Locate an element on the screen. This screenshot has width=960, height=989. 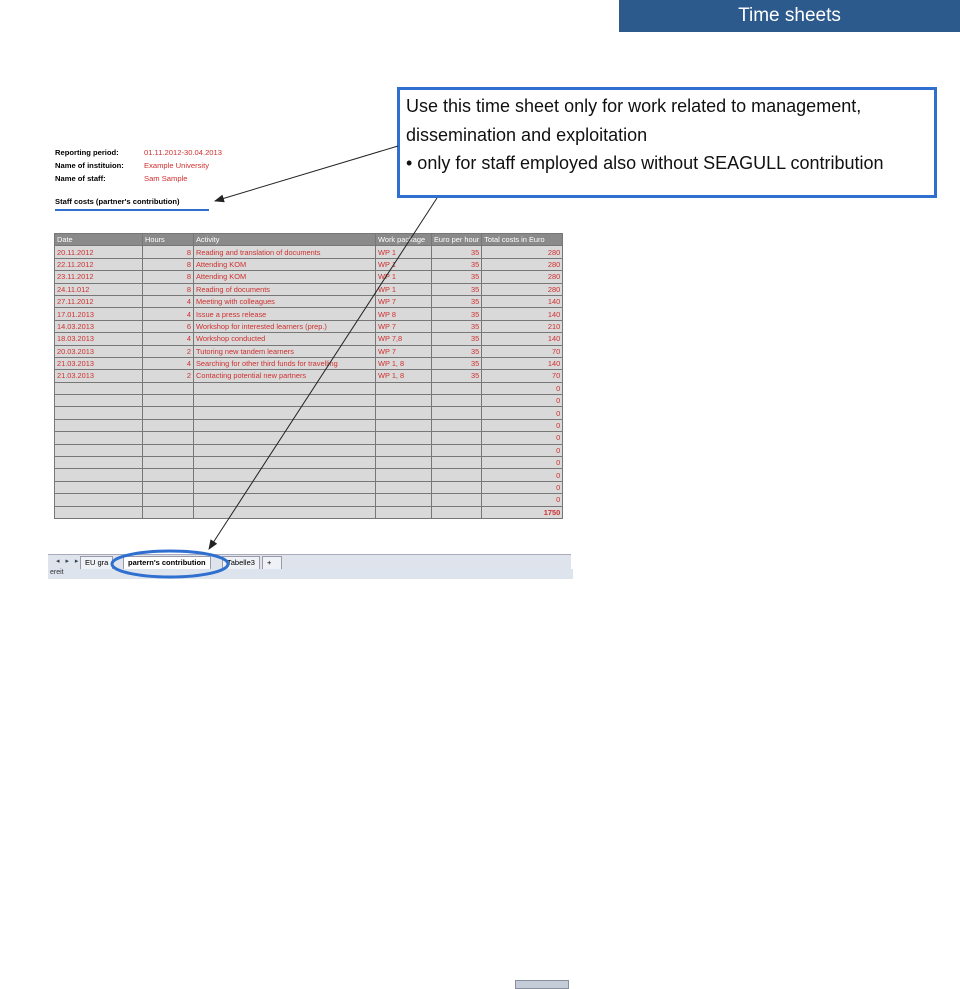
table-cell: 210 is located at coordinates (522, 326).